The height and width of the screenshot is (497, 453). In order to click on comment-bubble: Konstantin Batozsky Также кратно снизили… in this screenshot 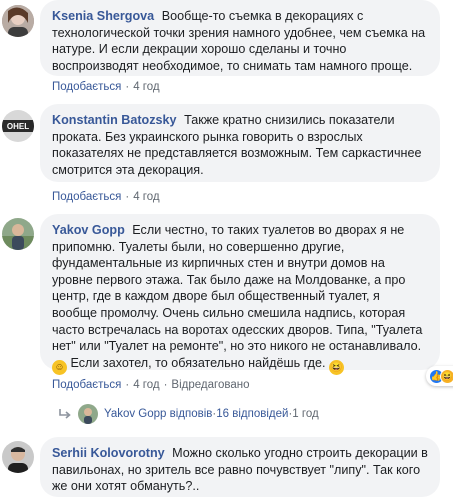, I will do `click(240, 143)`.